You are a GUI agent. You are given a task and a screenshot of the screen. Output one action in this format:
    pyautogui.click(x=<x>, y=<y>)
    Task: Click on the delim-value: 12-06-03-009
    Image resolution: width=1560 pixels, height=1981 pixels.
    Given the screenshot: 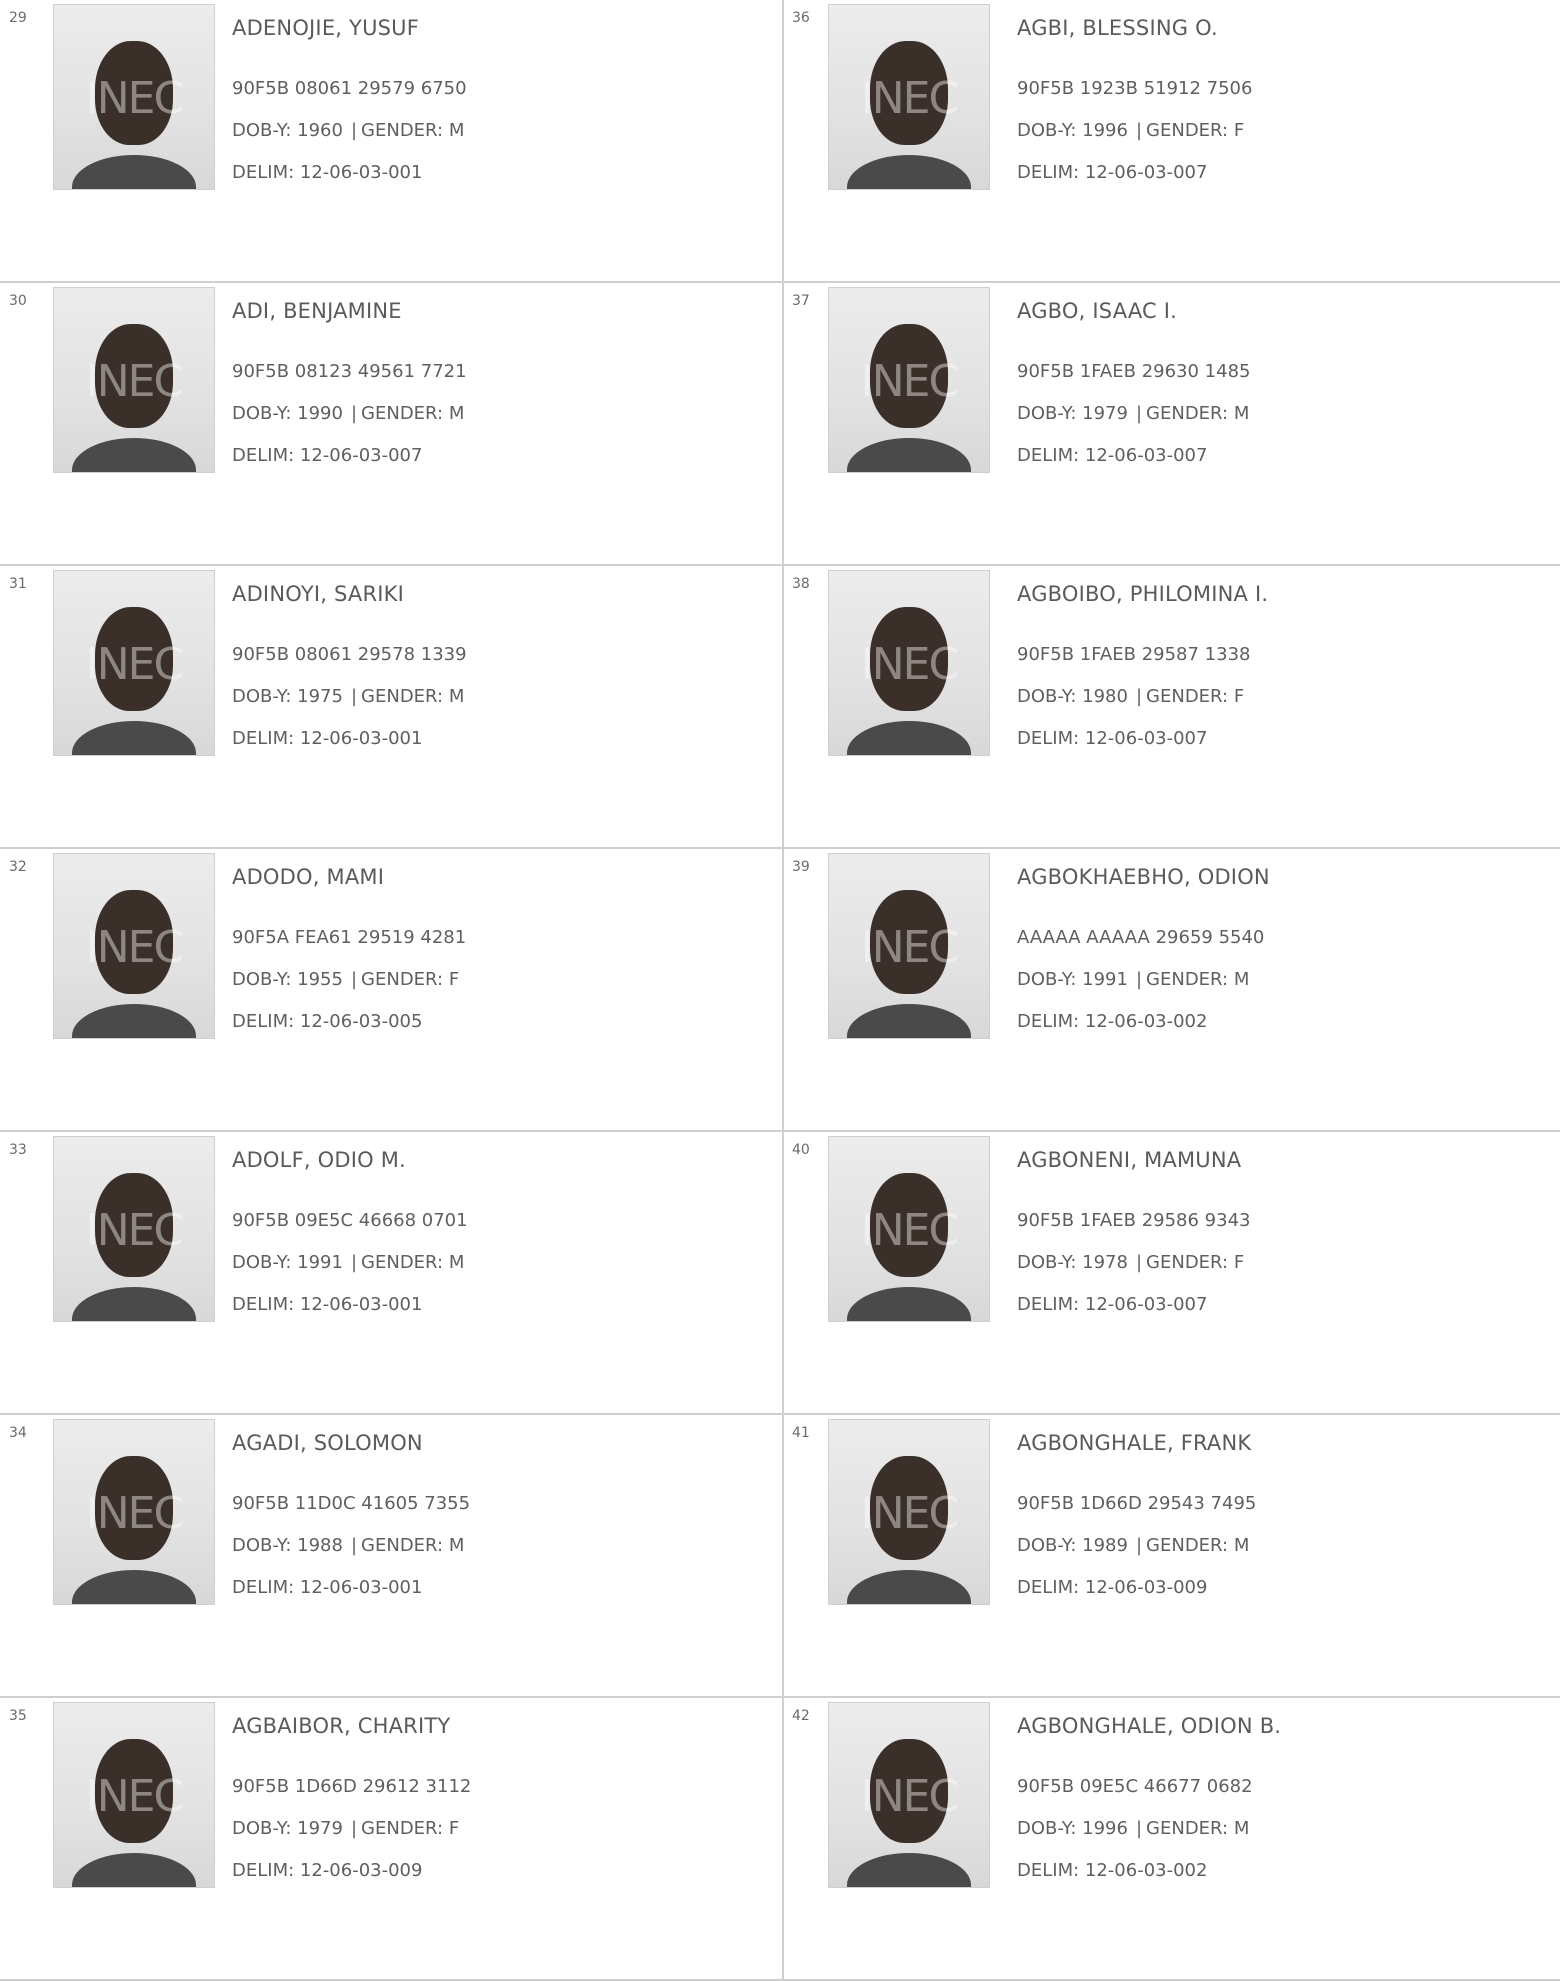 What is the action you would take?
    pyautogui.click(x=1146, y=1587)
    